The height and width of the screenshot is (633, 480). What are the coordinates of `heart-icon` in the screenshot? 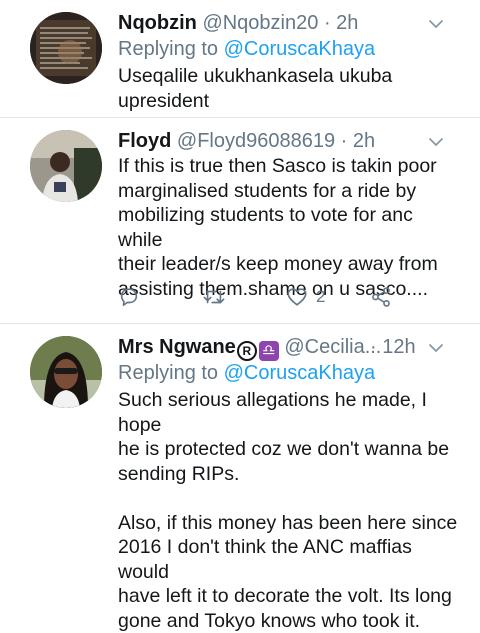 It's located at (297, 297).